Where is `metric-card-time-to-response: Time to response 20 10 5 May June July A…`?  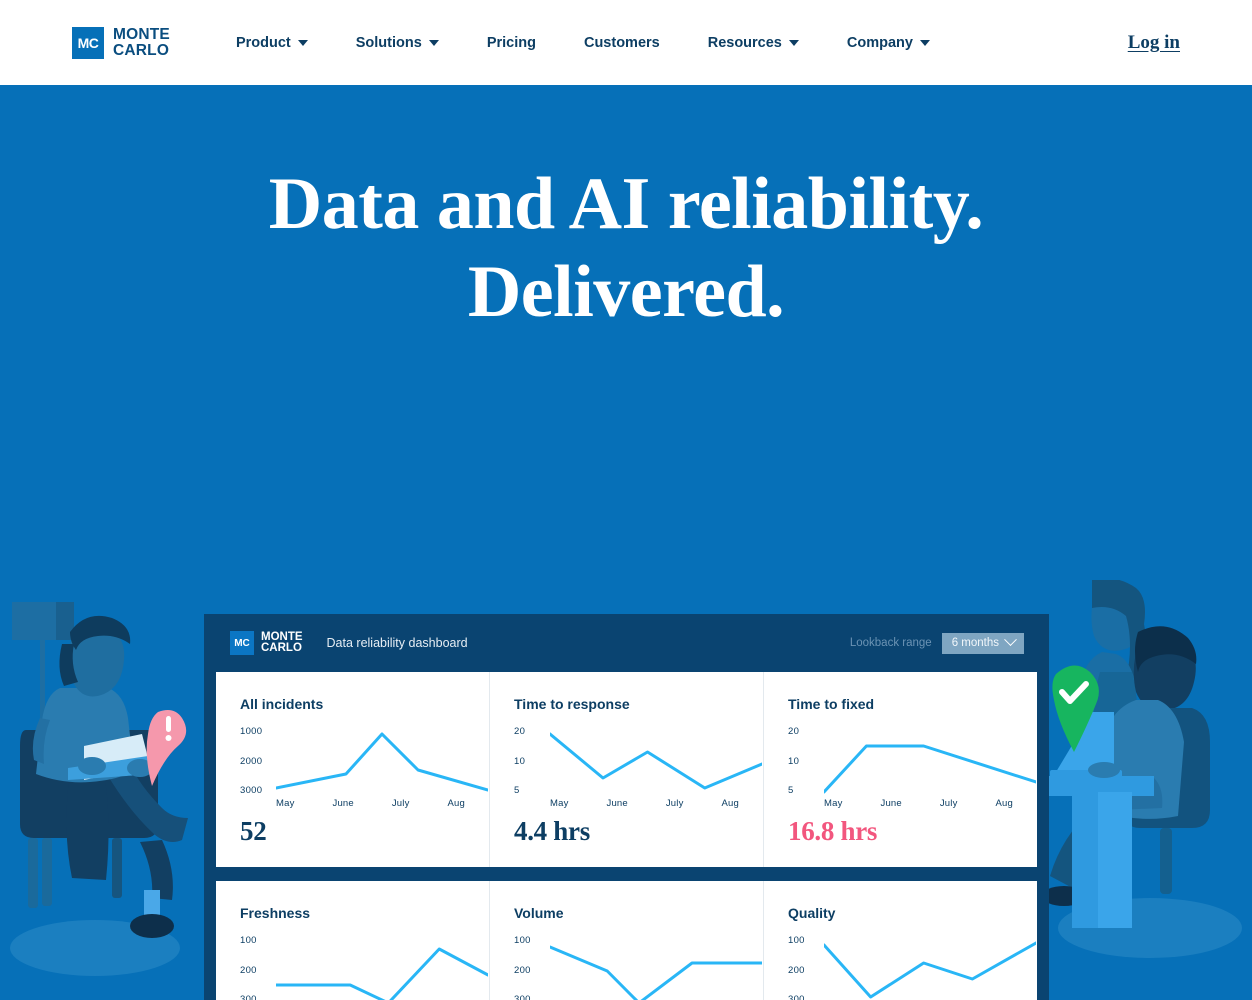
metric-card-time-to-response: Time to response 20 10 5 May June July A… is located at coordinates (626, 769).